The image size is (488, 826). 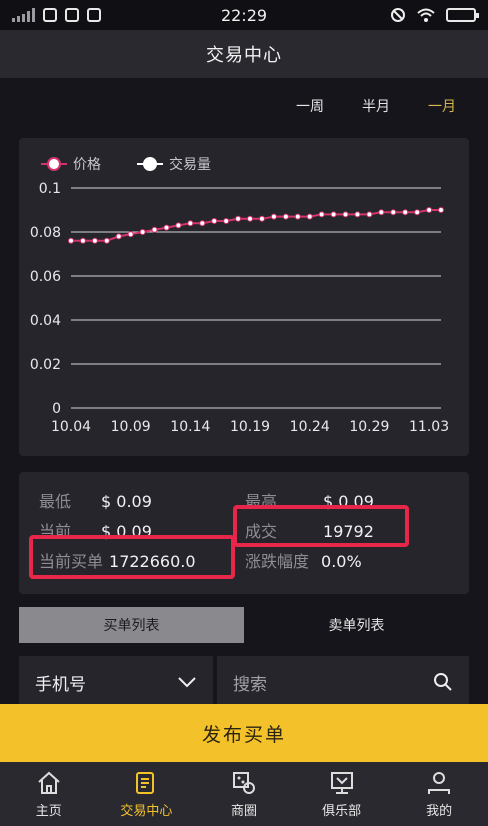 I want to click on stat-change-value: 0.0%, so click(x=341, y=561).